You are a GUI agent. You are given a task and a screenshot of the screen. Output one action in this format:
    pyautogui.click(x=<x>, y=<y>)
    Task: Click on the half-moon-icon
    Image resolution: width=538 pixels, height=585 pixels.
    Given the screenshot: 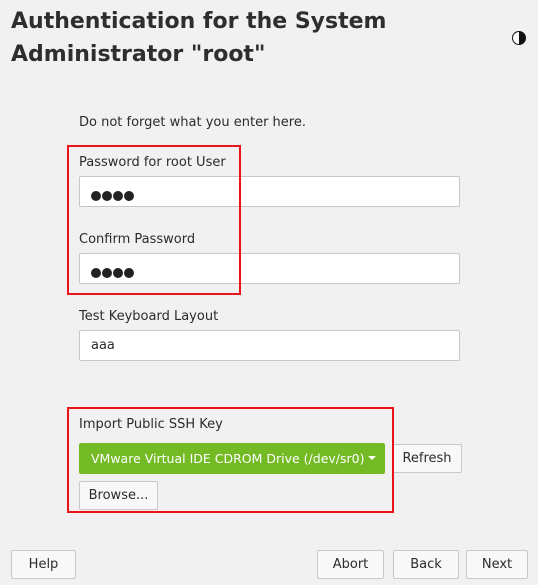 What is the action you would take?
    pyautogui.click(x=519, y=38)
    